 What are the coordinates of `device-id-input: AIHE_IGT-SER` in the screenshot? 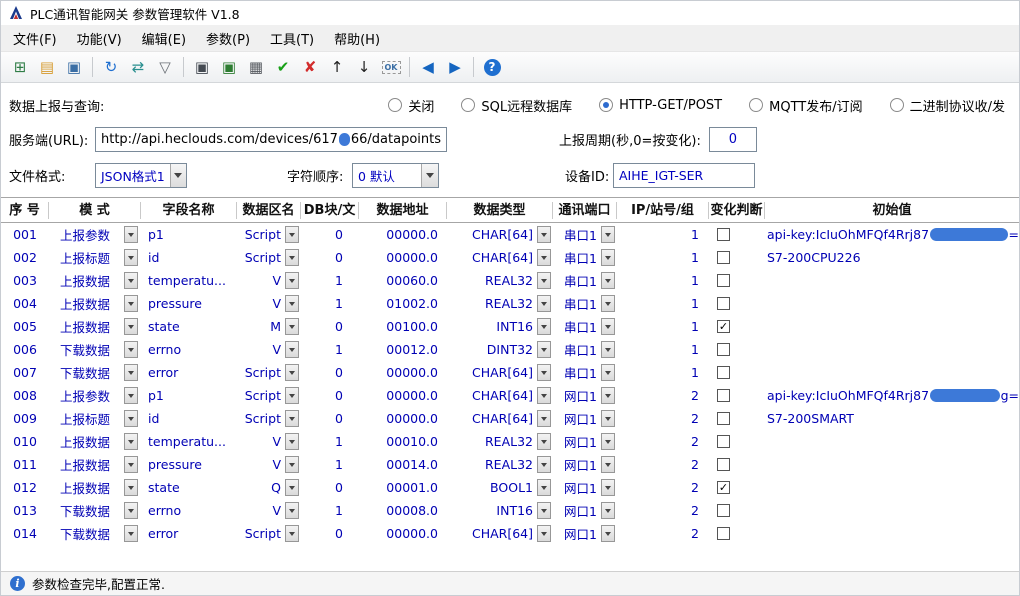 It's located at (684, 175).